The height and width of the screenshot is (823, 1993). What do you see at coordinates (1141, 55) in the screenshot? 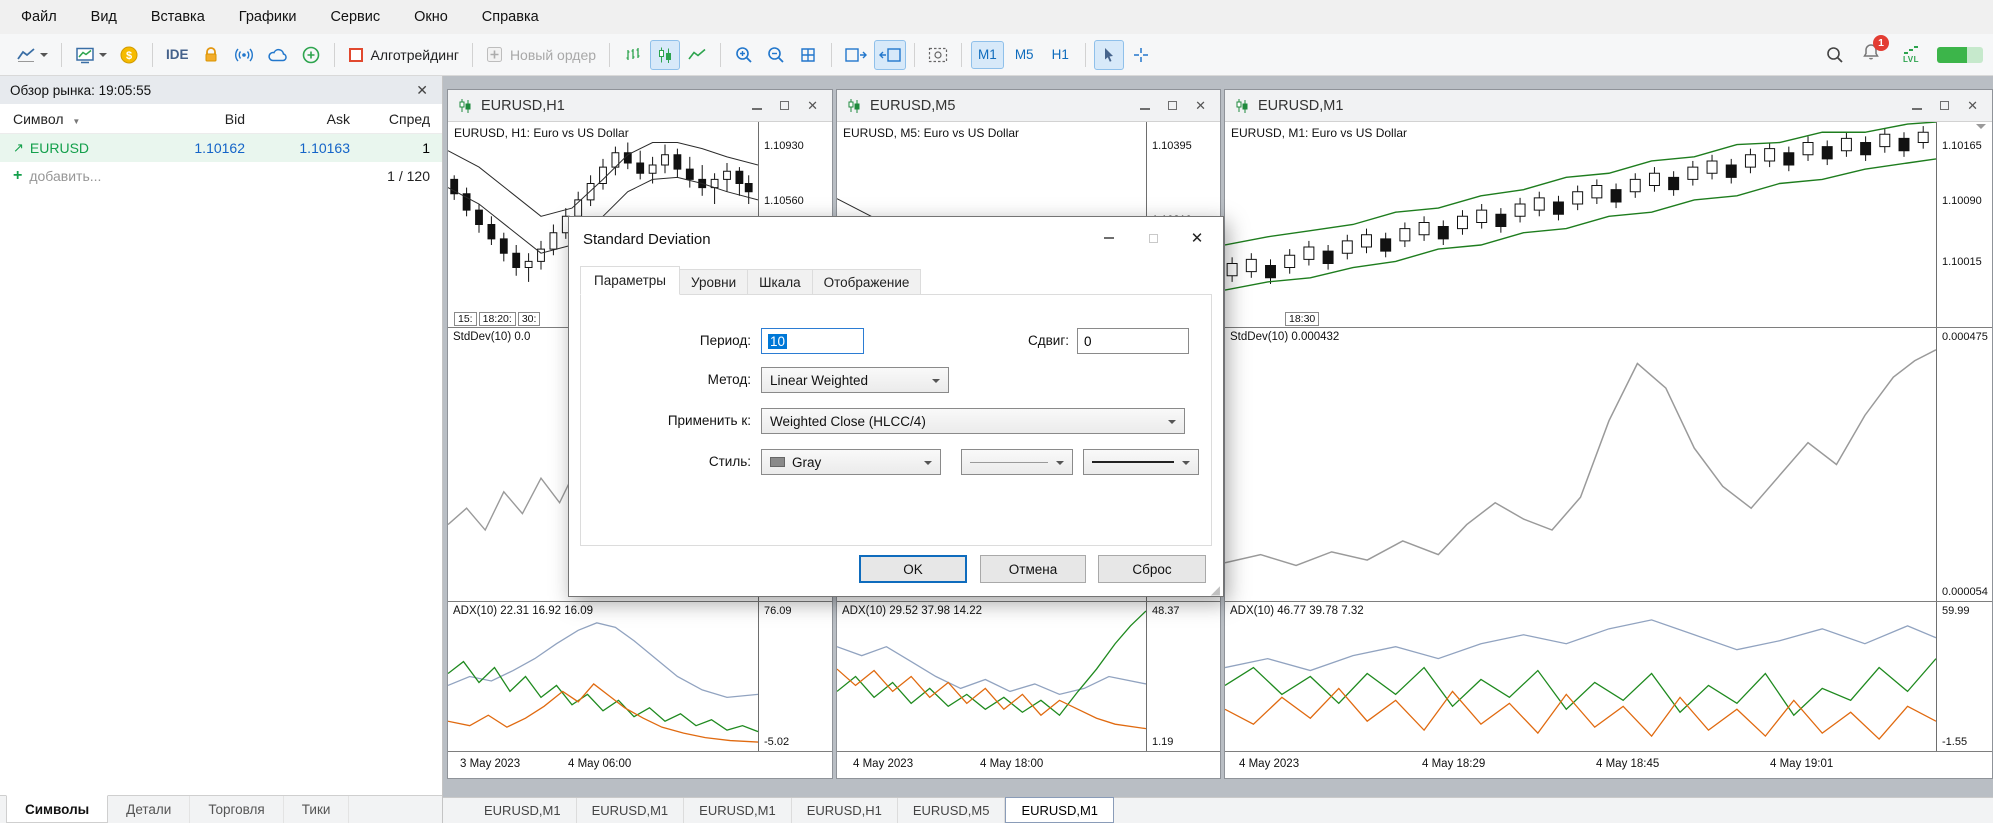
I see `crosshair-tool-button` at bounding box center [1141, 55].